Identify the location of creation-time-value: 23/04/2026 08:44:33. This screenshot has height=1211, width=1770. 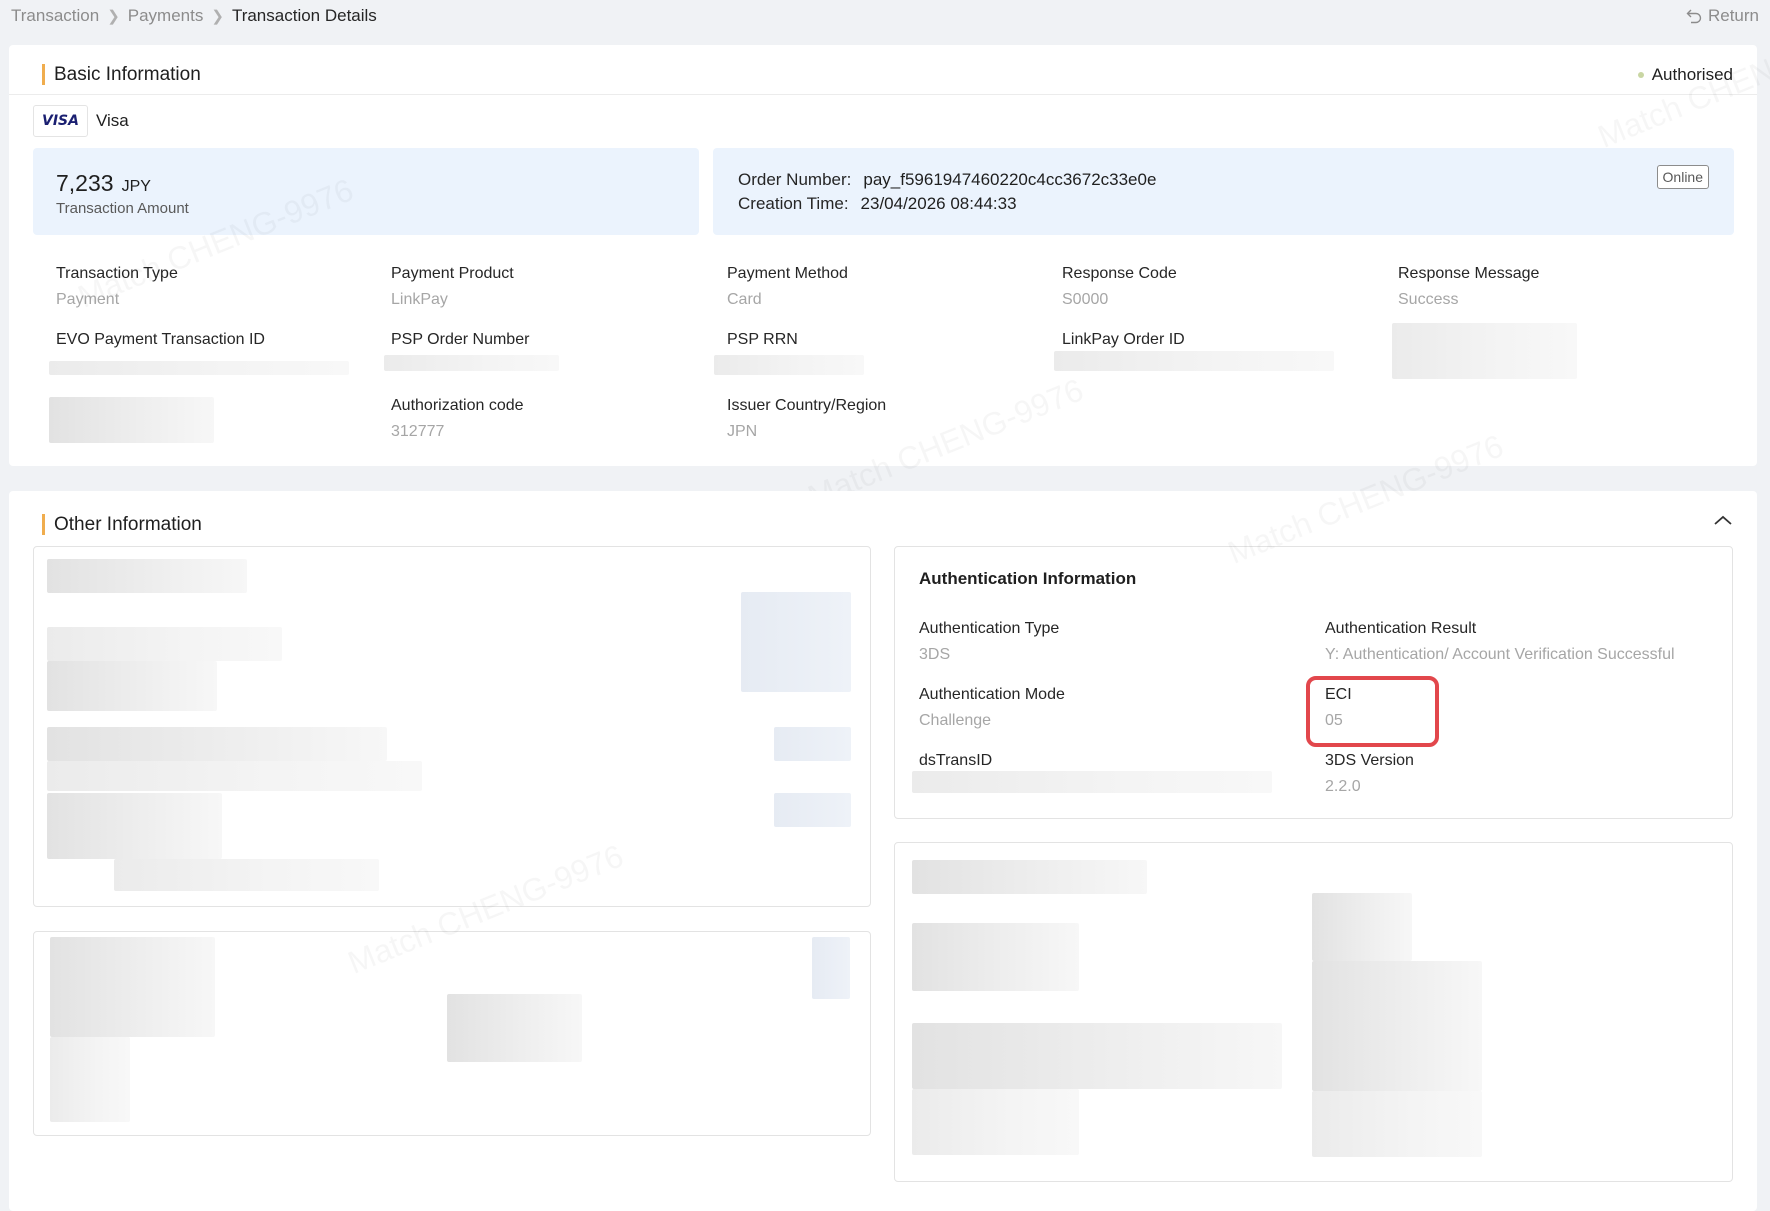
(938, 203).